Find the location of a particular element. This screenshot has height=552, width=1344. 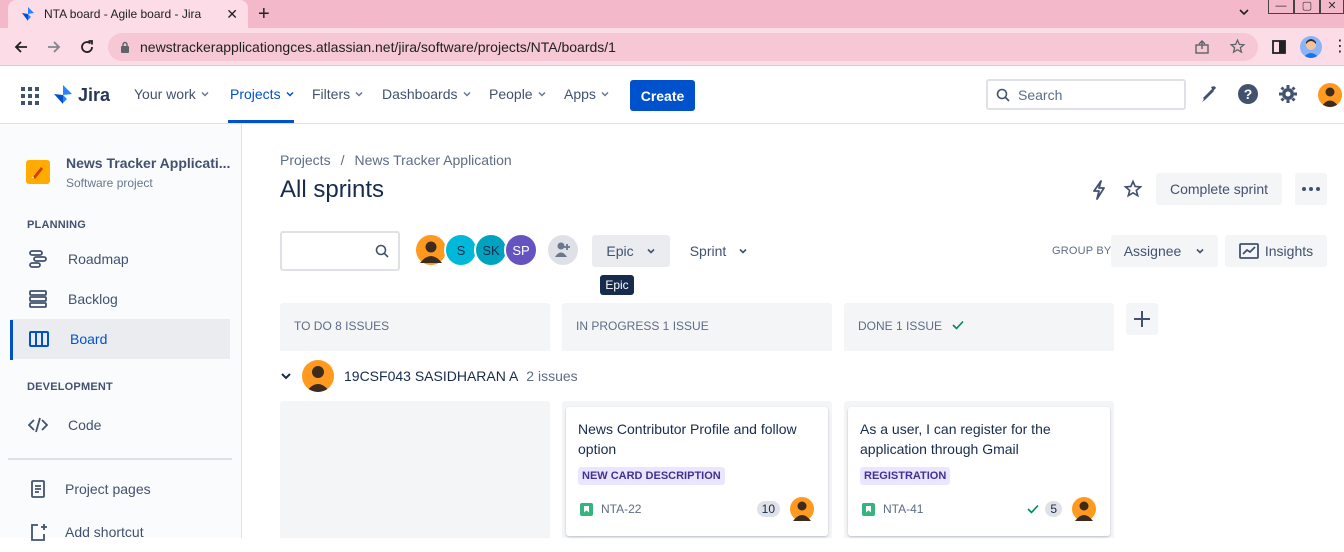

maximize-icon: ▢ is located at coordinates (1307, 7).